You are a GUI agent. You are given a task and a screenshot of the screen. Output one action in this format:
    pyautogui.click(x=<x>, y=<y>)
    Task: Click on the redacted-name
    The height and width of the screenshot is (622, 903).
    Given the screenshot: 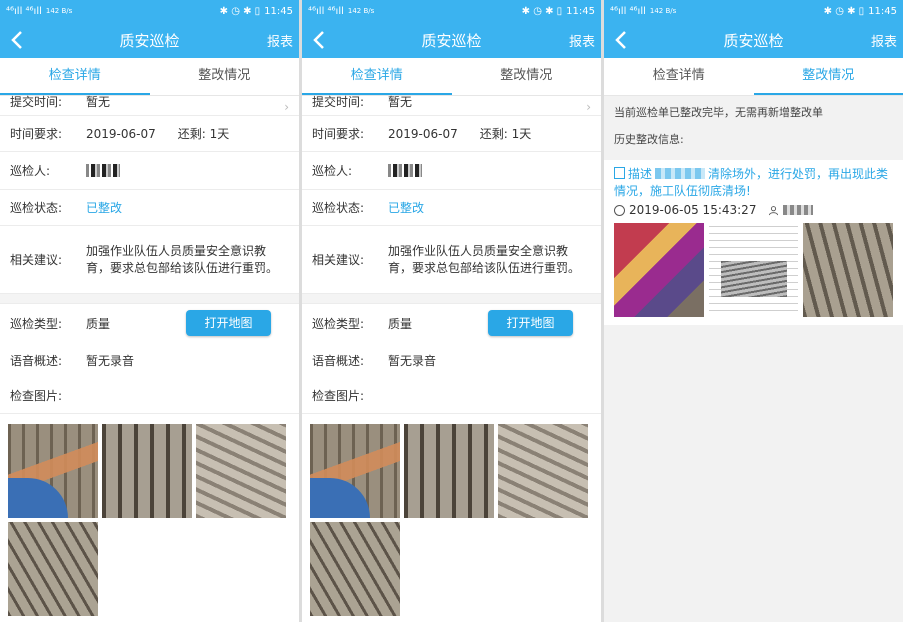 What is the action you would take?
    pyautogui.click(x=798, y=210)
    